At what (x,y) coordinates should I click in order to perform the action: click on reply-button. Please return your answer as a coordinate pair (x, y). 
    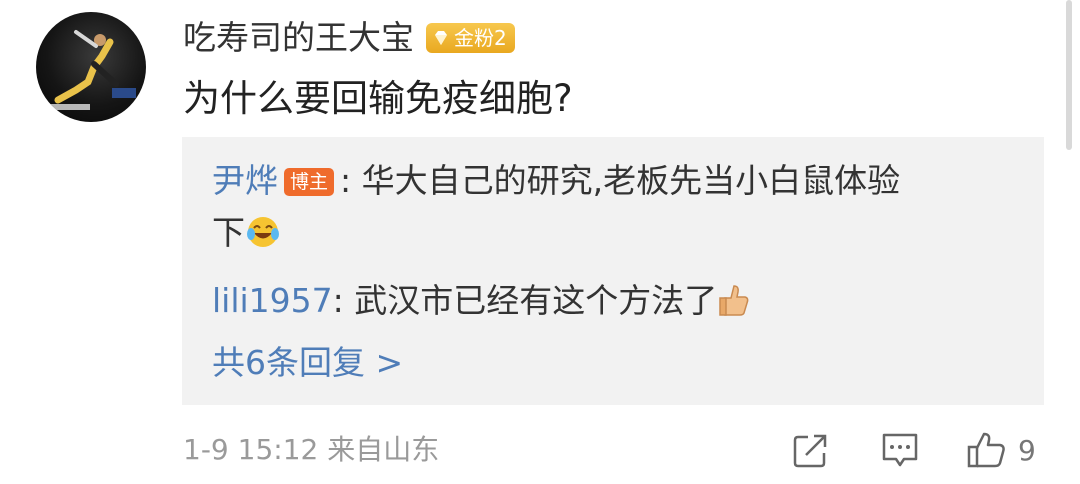
    Looking at the image, I should click on (900, 450).